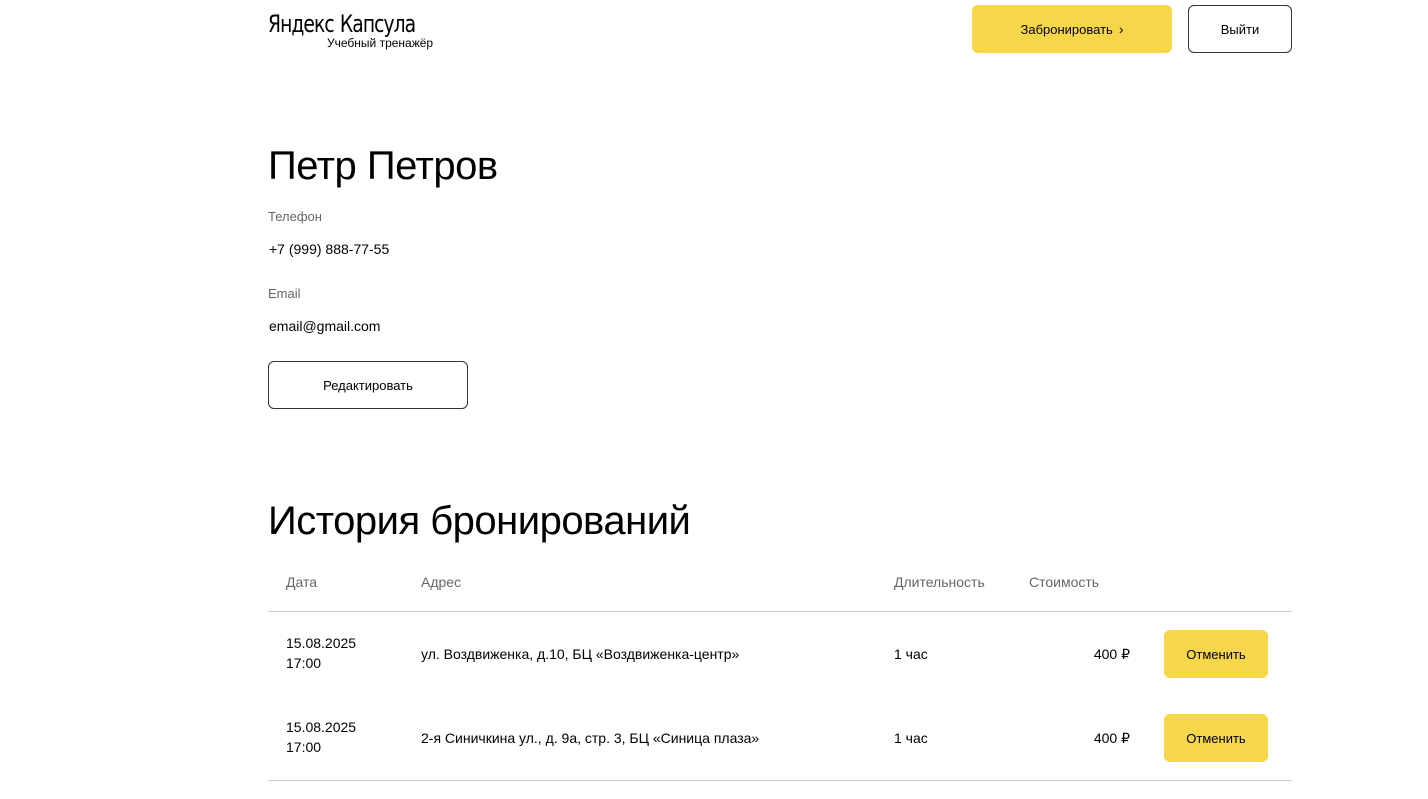 The image size is (1428, 799). I want to click on header-actions: Забронировать › Выйти, so click(1132, 29).